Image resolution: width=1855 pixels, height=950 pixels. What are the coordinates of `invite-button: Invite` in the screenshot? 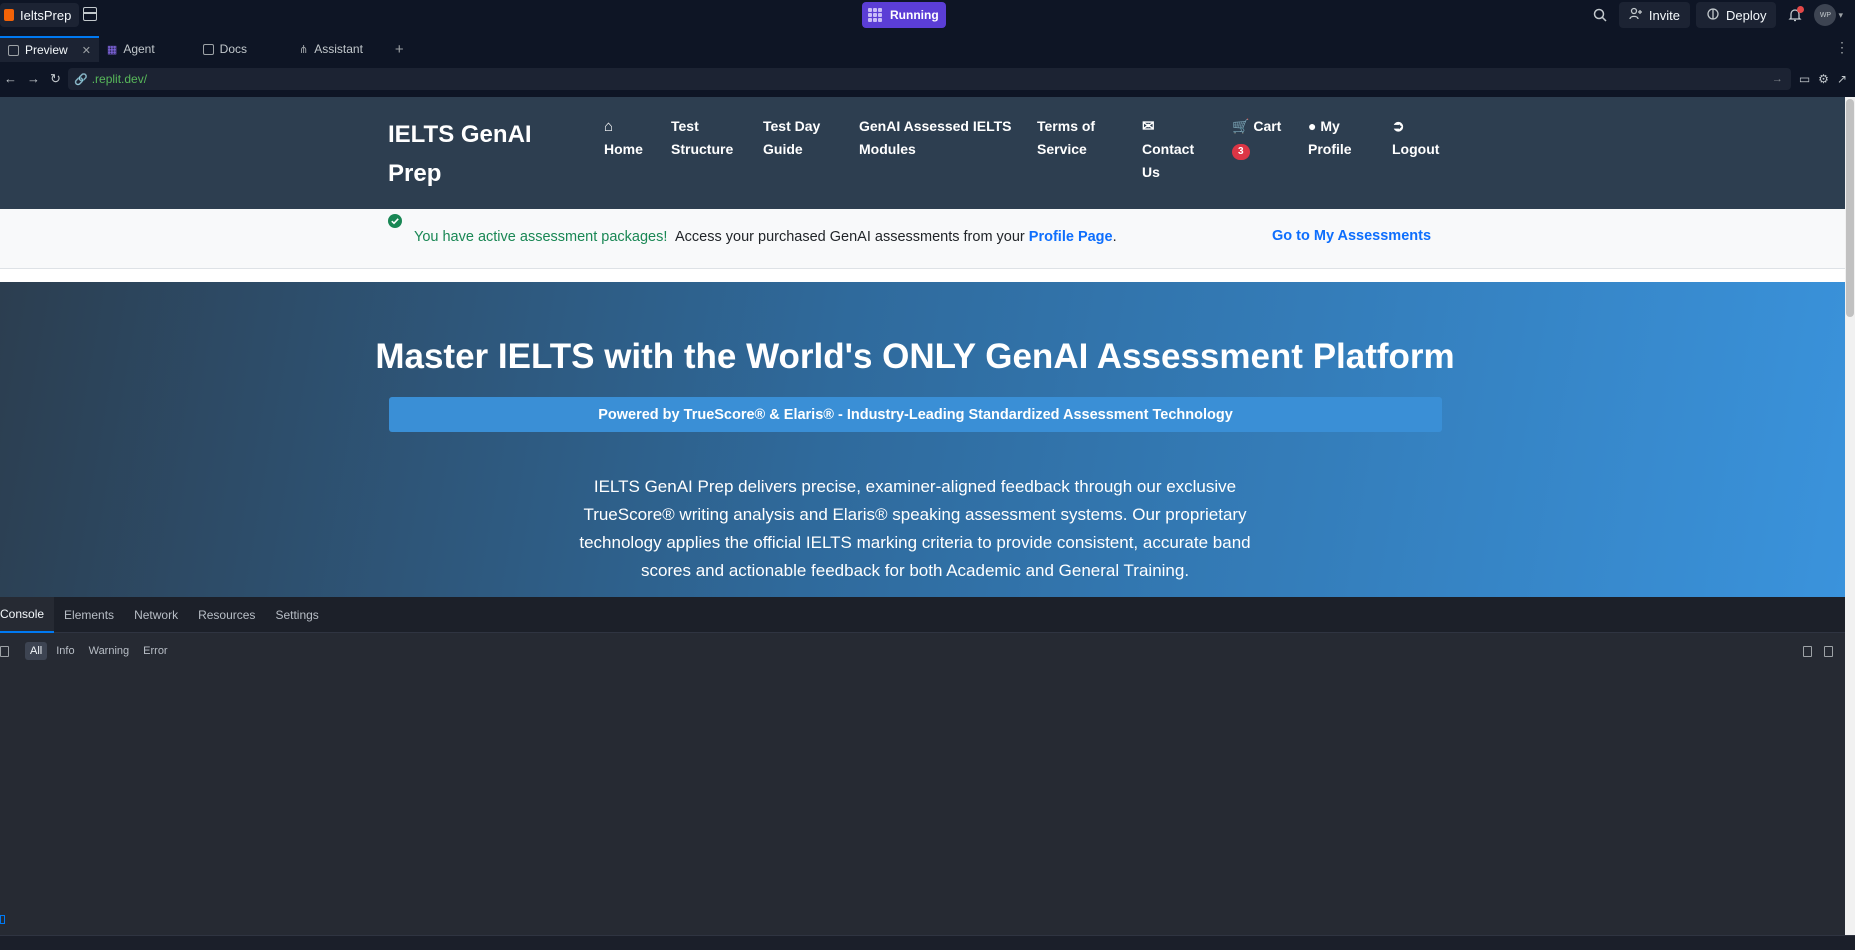 It's located at (1654, 15).